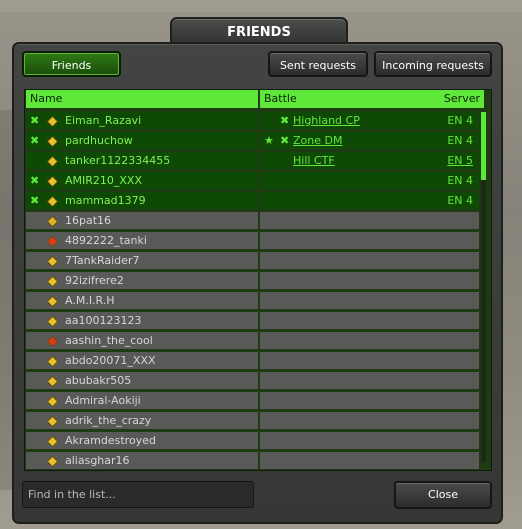  What do you see at coordinates (454, 99) in the screenshot?
I see `column-header-server: Server` at bounding box center [454, 99].